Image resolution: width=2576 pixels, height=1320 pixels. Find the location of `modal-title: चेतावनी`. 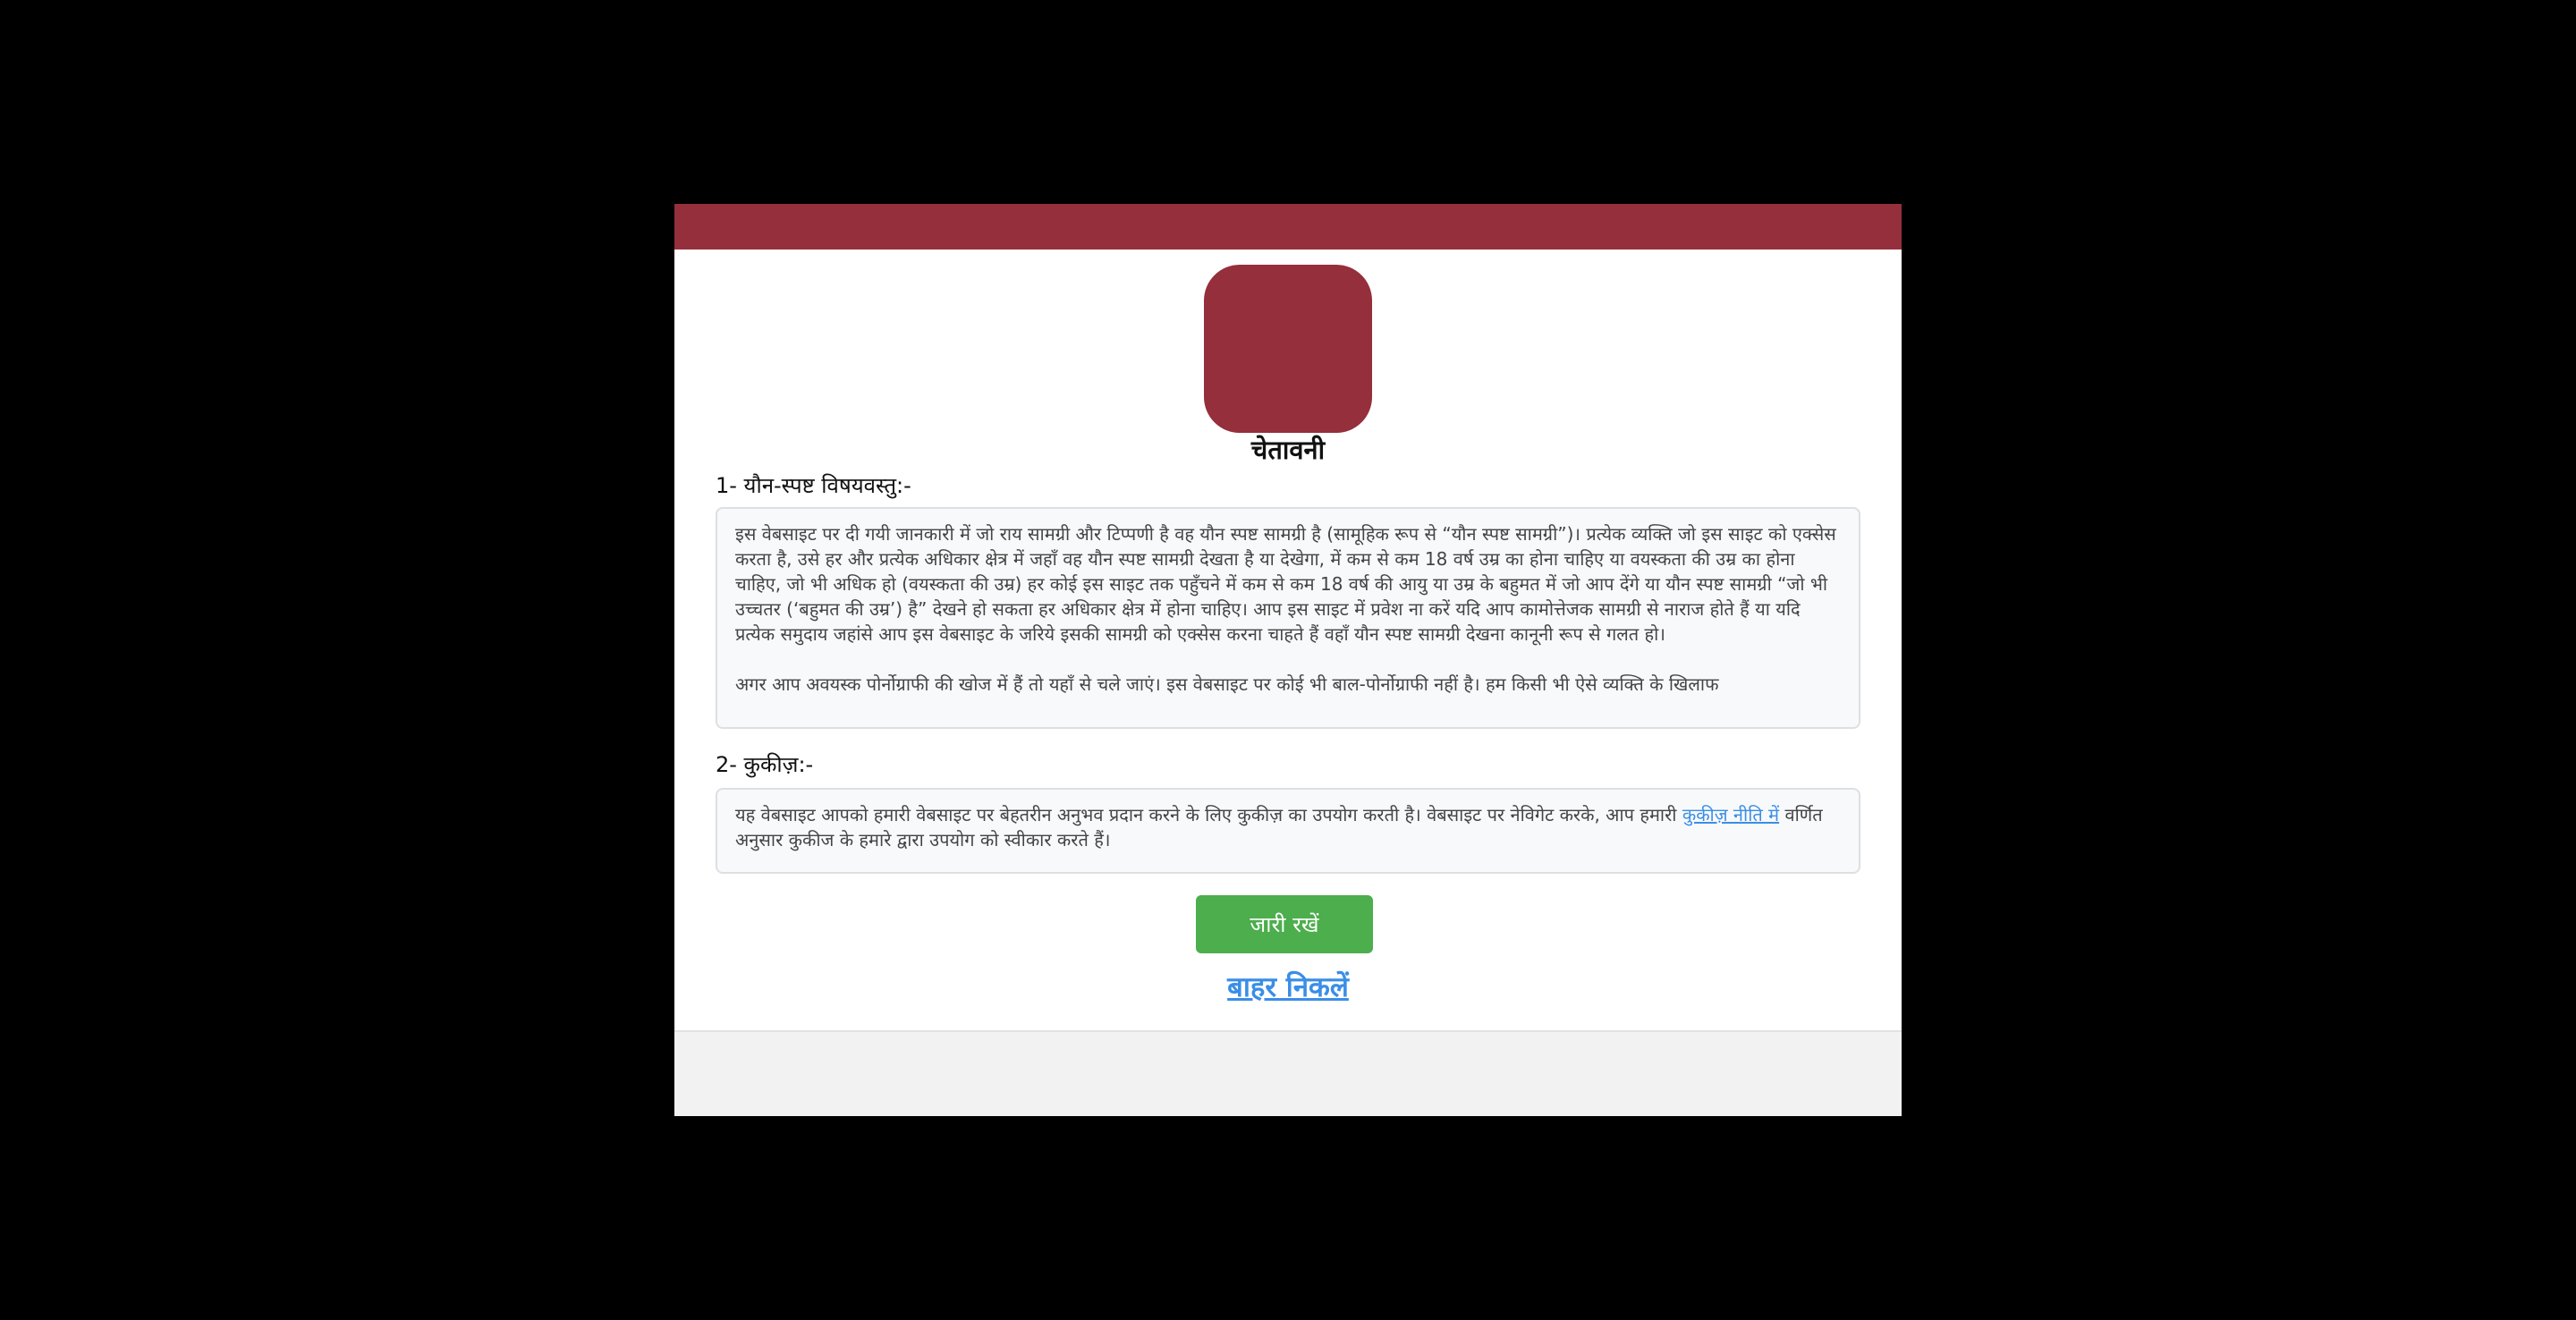

modal-title: चेतावनी is located at coordinates (1288, 450).